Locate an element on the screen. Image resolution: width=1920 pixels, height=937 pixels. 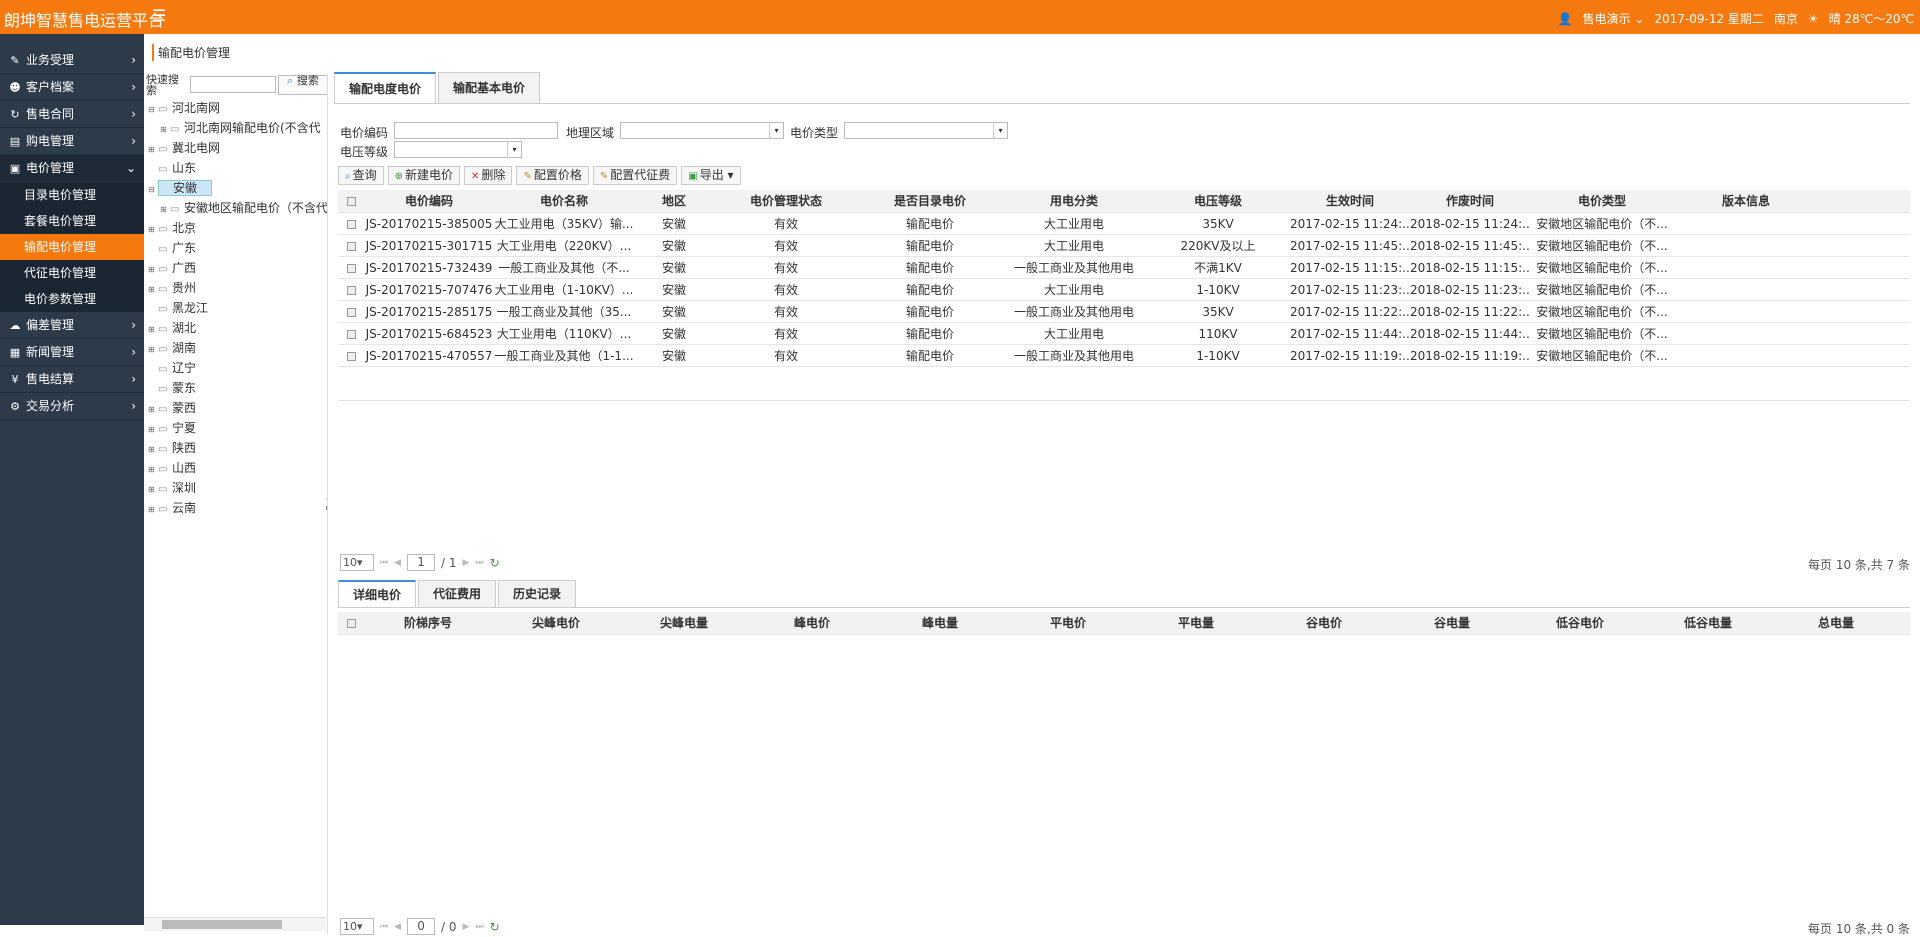
col-header: 尖峰电价 is located at coordinates (556, 623).